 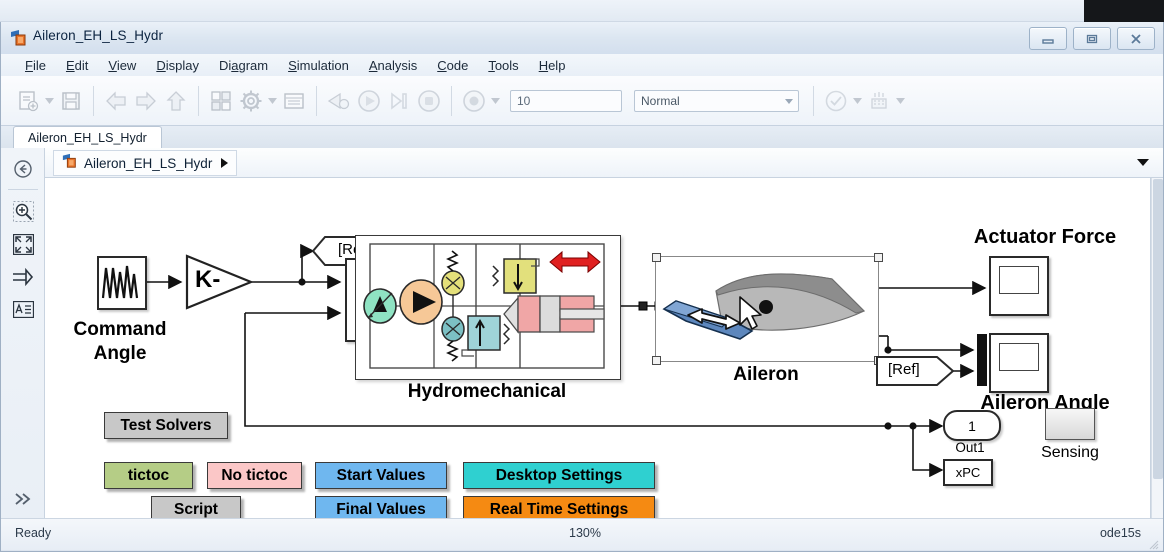 What do you see at coordinates (915, 371) in the screenshot?
I see `from-tag-ref: [Ref]` at bounding box center [915, 371].